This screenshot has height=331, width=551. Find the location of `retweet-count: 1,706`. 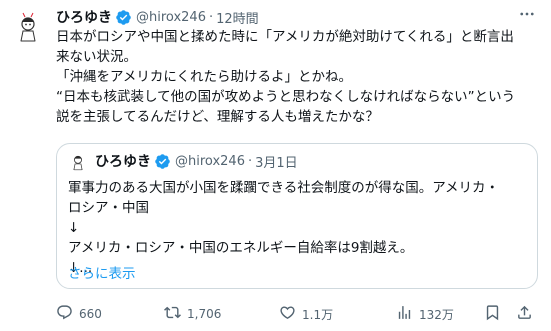

retweet-count: 1,706 is located at coordinates (204, 314).